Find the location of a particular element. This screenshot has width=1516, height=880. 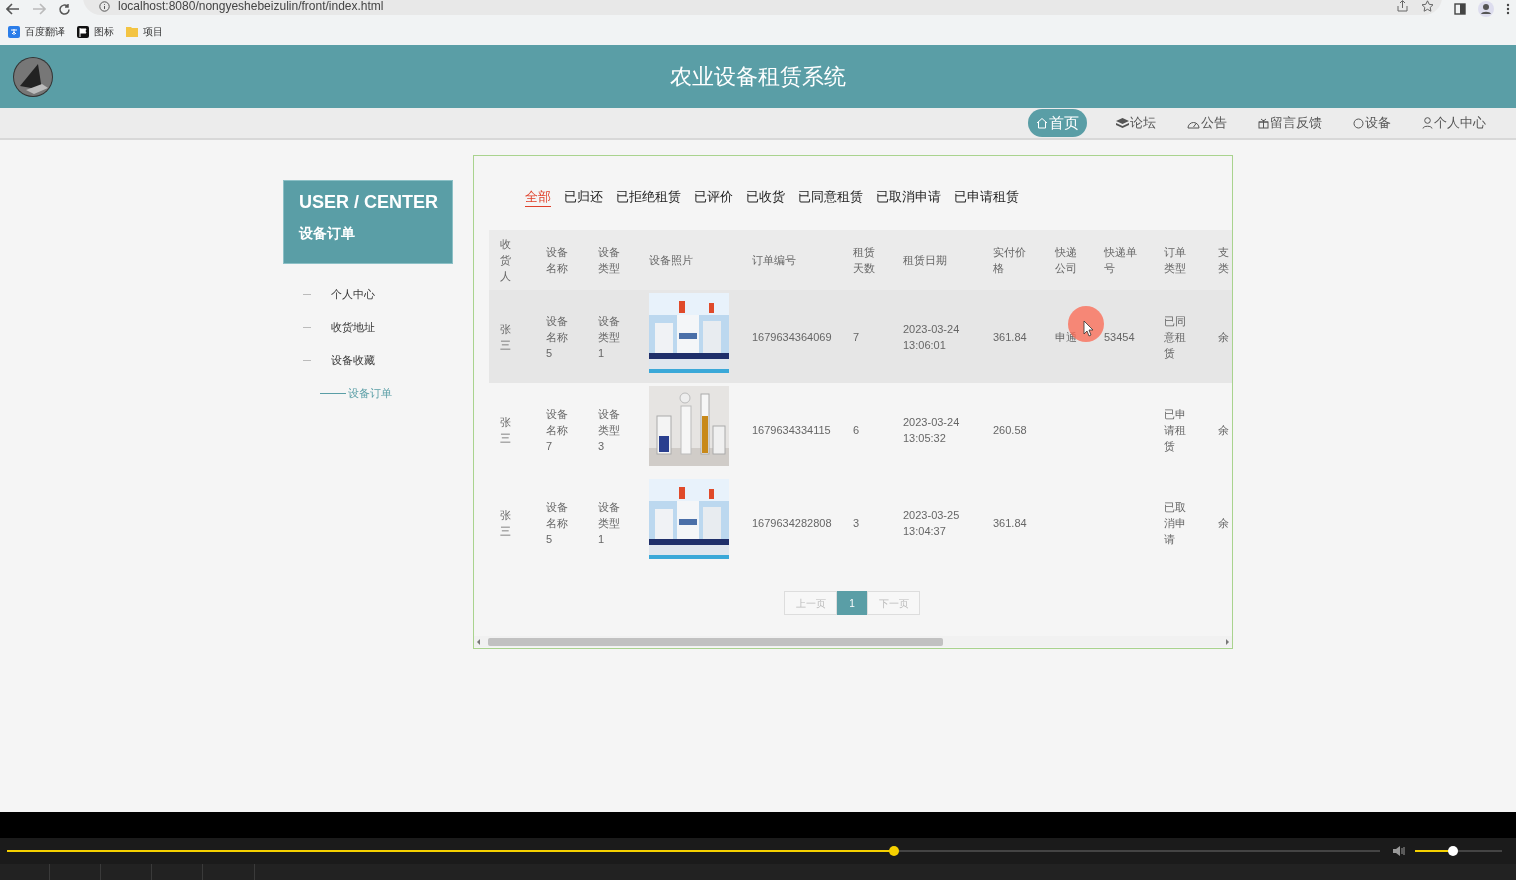

profile-icon is located at coordinates (1486, 9).